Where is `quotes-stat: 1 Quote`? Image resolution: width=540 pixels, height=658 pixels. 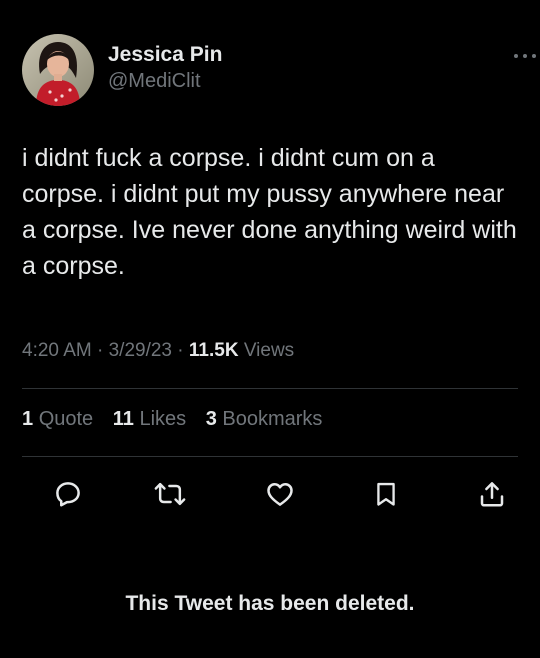 quotes-stat: 1 Quote is located at coordinates (57, 419).